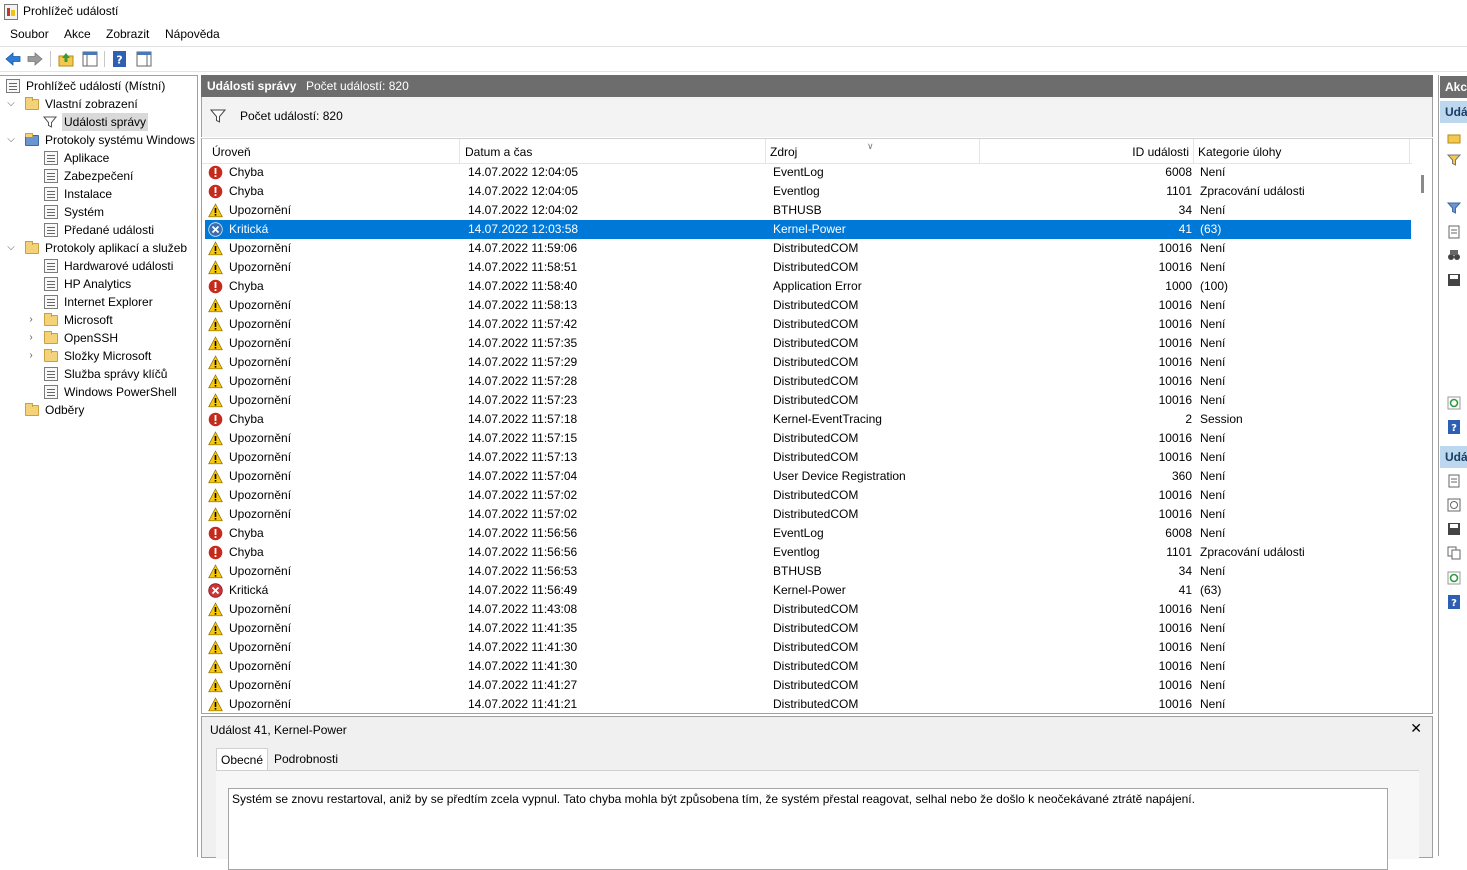 This screenshot has height=870, width=1467. What do you see at coordinates (1453, 457) in the screenshot?
I see `actions-section-selected-event: Udá` at bounding box center [1453, 457].